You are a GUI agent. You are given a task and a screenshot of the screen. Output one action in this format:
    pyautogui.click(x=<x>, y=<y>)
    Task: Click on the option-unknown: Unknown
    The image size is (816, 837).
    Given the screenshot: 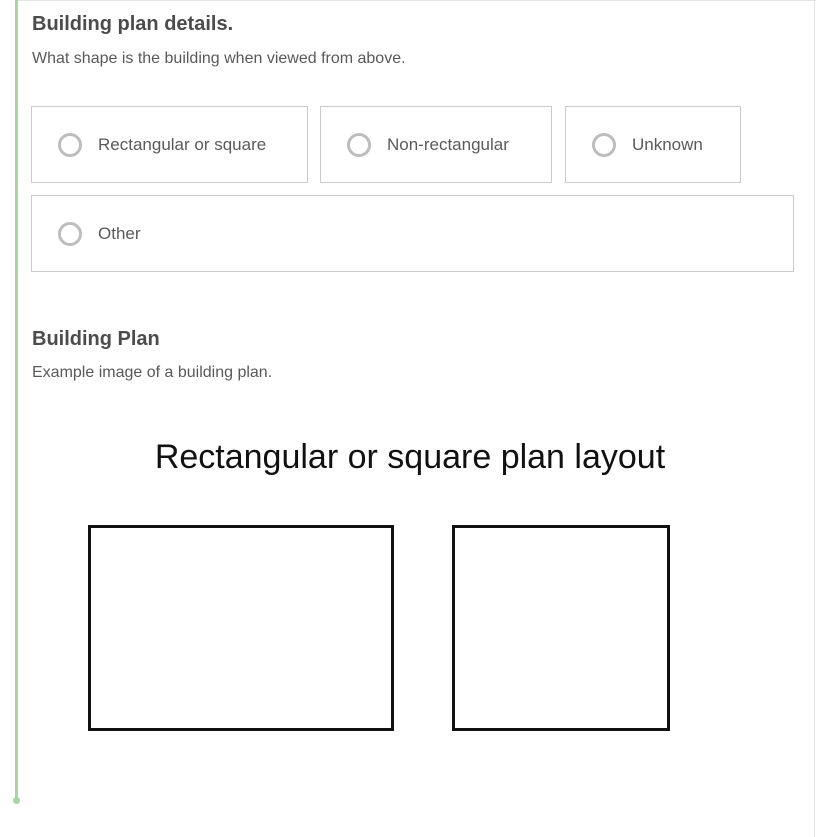 What is the action you would take?
    pyautogui.click(x=653, y=144)
    